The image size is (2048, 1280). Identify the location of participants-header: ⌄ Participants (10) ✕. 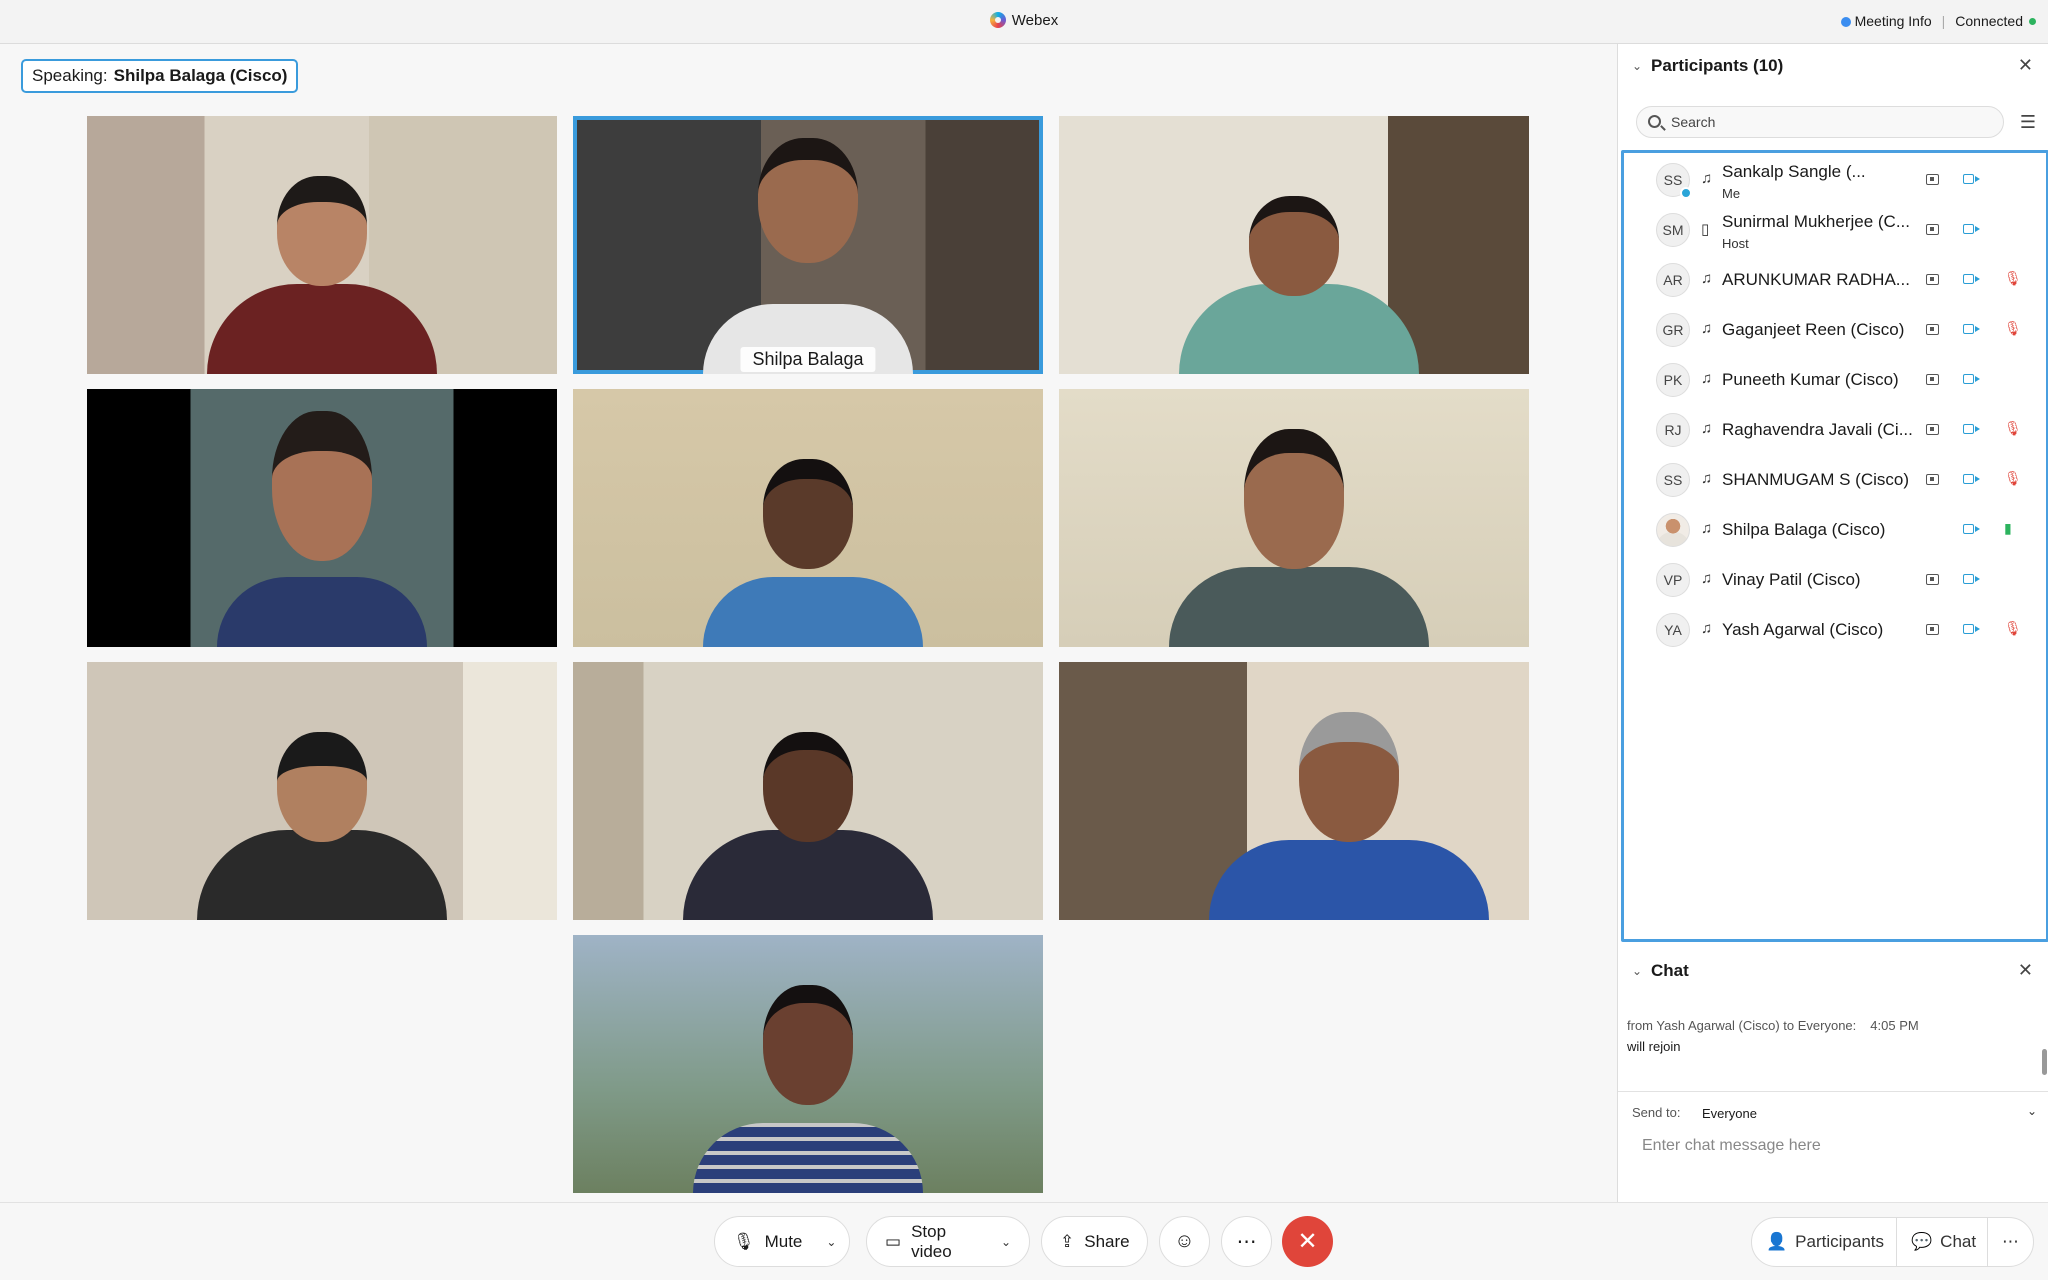
(1833, 66).